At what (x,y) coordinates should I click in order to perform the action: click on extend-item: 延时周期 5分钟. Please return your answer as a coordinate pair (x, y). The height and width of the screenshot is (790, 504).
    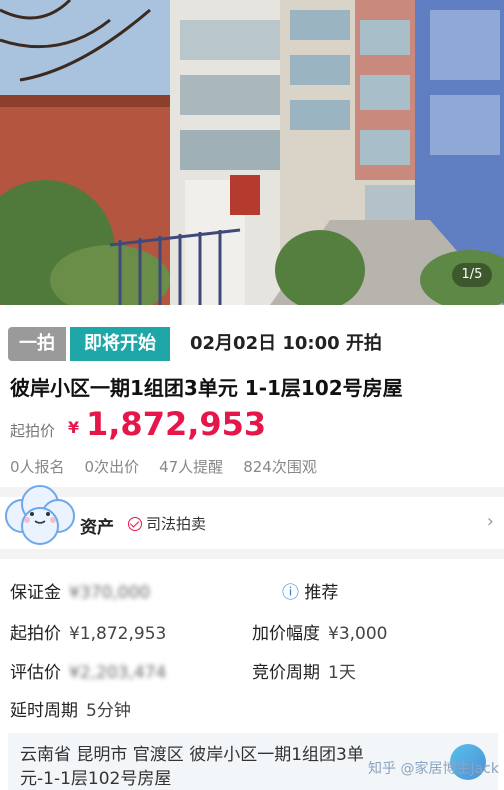
    Looking at the image, I should click on (70, 708).